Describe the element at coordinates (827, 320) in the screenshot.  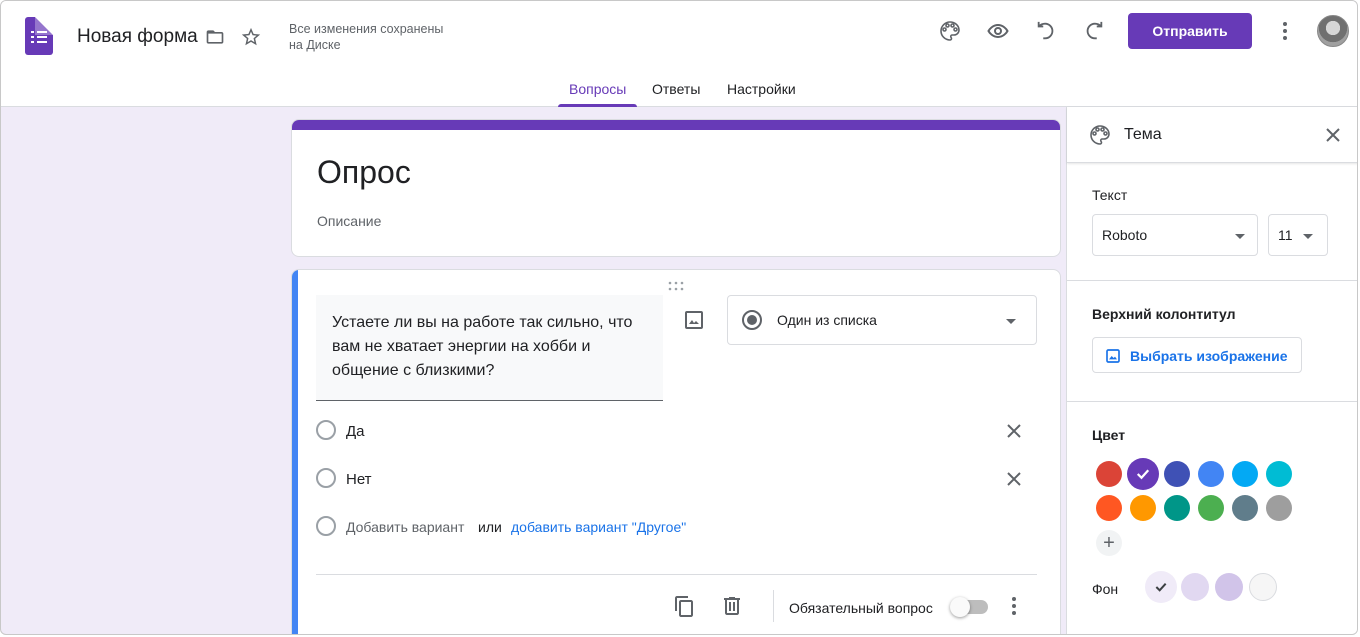
I see `question-type-label: Один из списка` at that location.